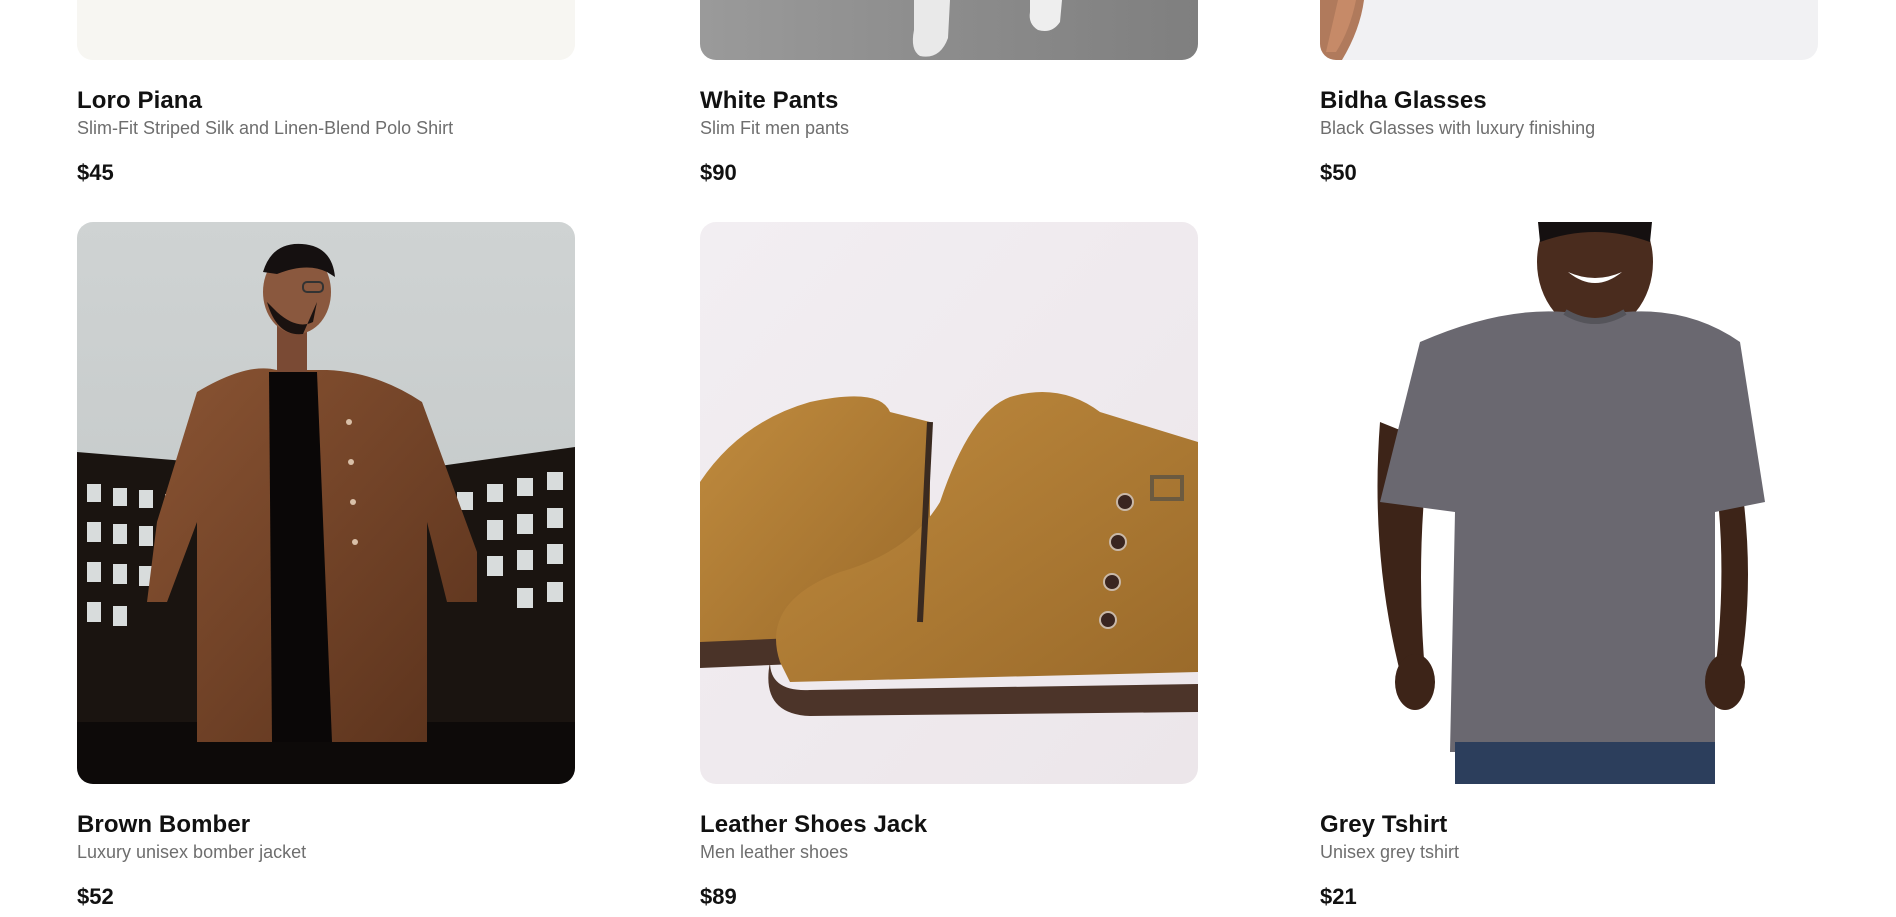 The width and height of the screenshot is (1896, 917). I want to click on product-price: $89, so click(718, 896).